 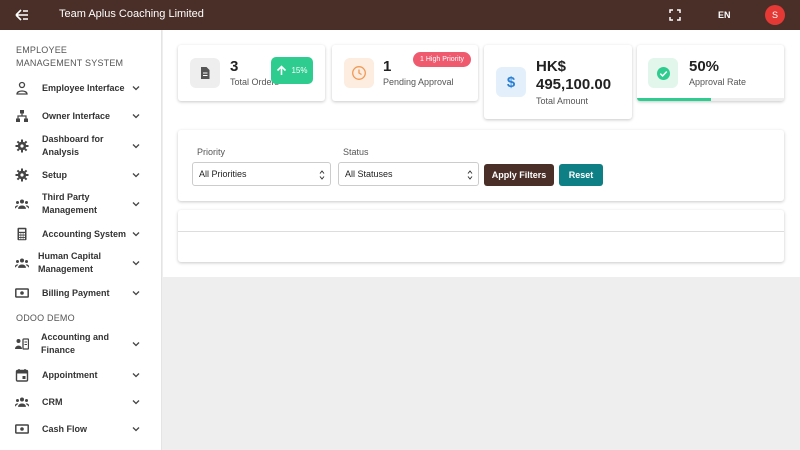 I want to click on back-arrow-icon, so click(x=22, y=15).